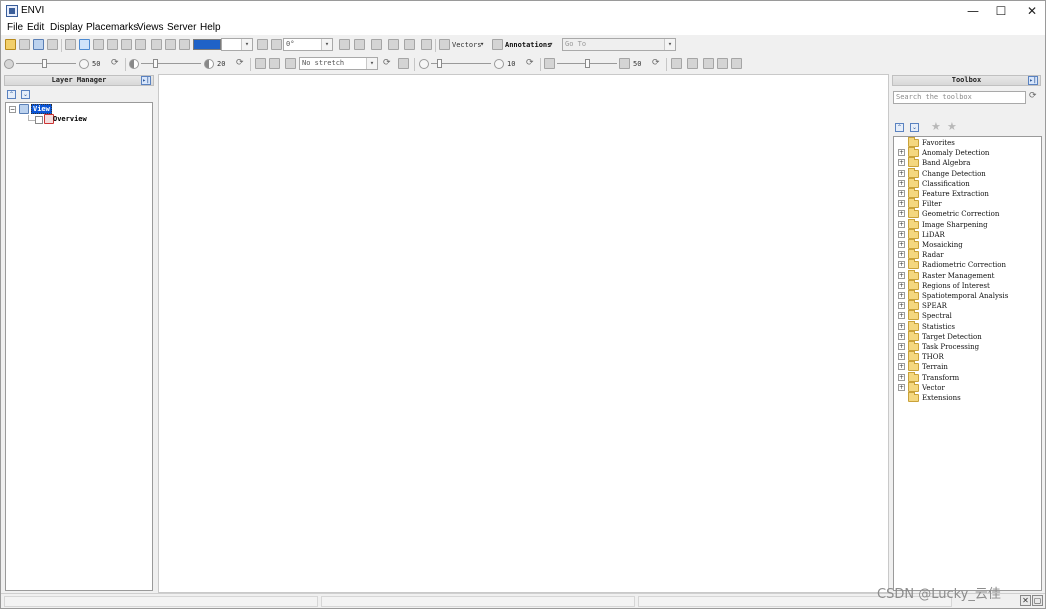 This screenshot has height=609, width=1046. What do you see at coordinates (966, 387) in the screenshot?
I see `toolbox-folder-item: + Vector` at bounding box center [966, 387].